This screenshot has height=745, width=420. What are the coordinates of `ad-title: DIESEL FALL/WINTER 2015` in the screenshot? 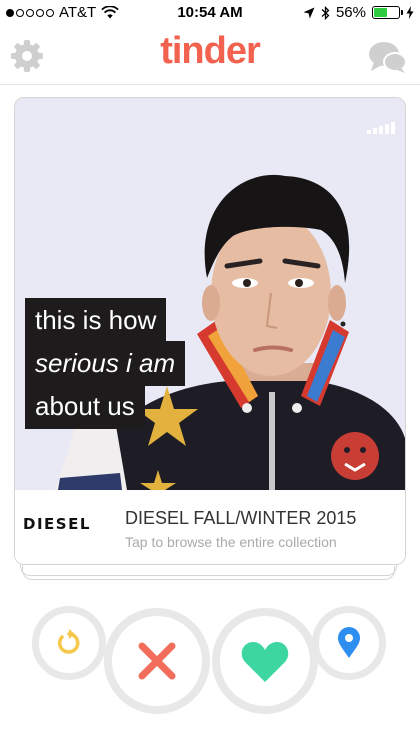 It's located at (241, 518).